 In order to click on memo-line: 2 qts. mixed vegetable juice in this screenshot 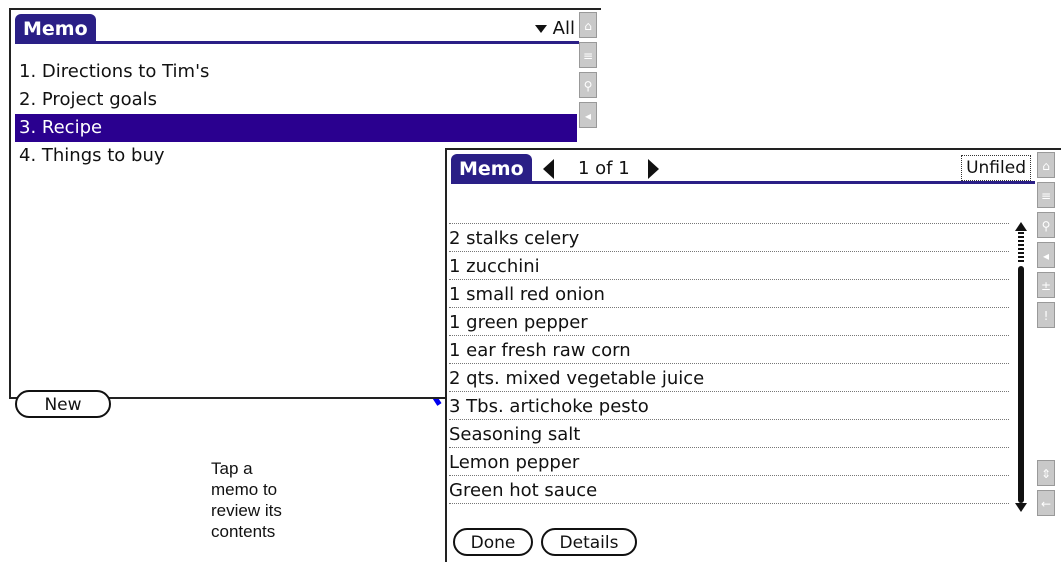, I will do `click(729, 378)`.